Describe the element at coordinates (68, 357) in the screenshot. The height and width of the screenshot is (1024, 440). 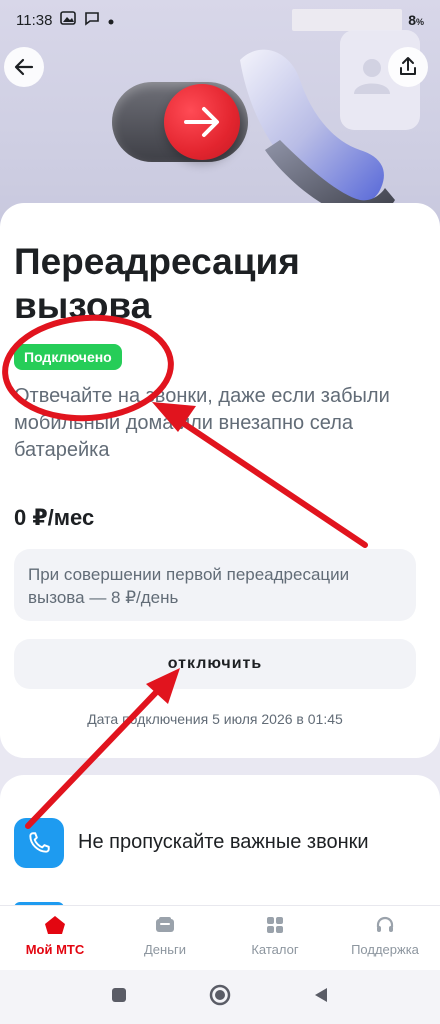
I see `status-badge: Подключено` at that location.